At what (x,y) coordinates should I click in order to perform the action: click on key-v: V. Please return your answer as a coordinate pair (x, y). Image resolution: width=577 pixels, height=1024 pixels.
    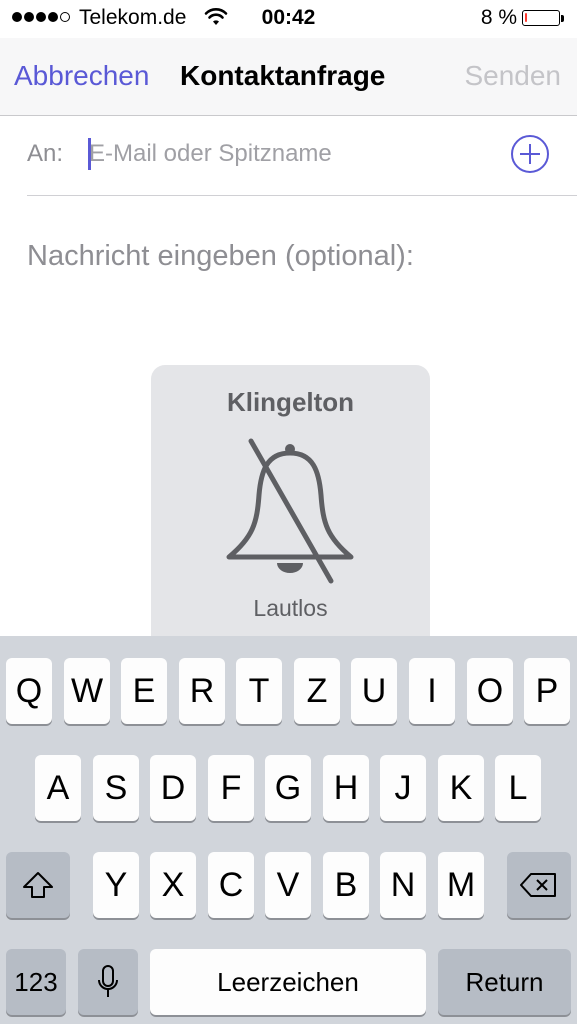
    Looking at the image, I should click on (288, 885).